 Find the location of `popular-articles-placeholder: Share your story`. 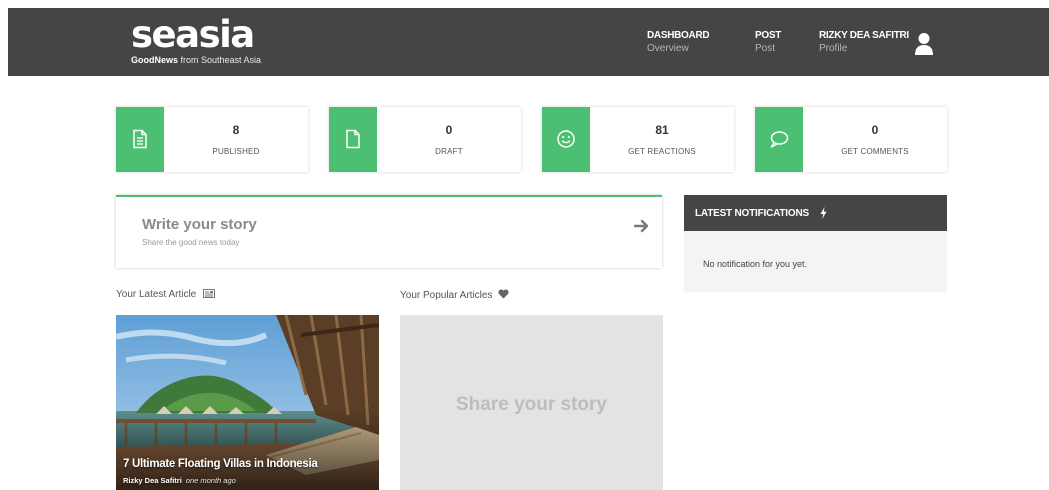

popular-articles-placeholder: Share your story is located at coordinates (531, 402).